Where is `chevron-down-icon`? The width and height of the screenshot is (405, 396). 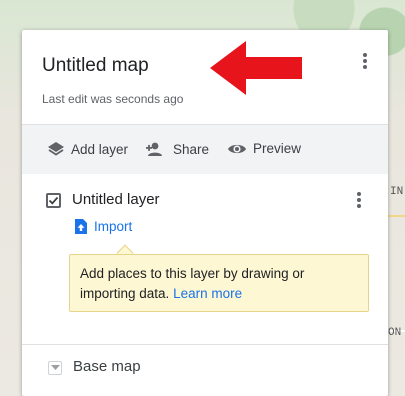
chevron-down-icon is located at coordinates (55, 367).